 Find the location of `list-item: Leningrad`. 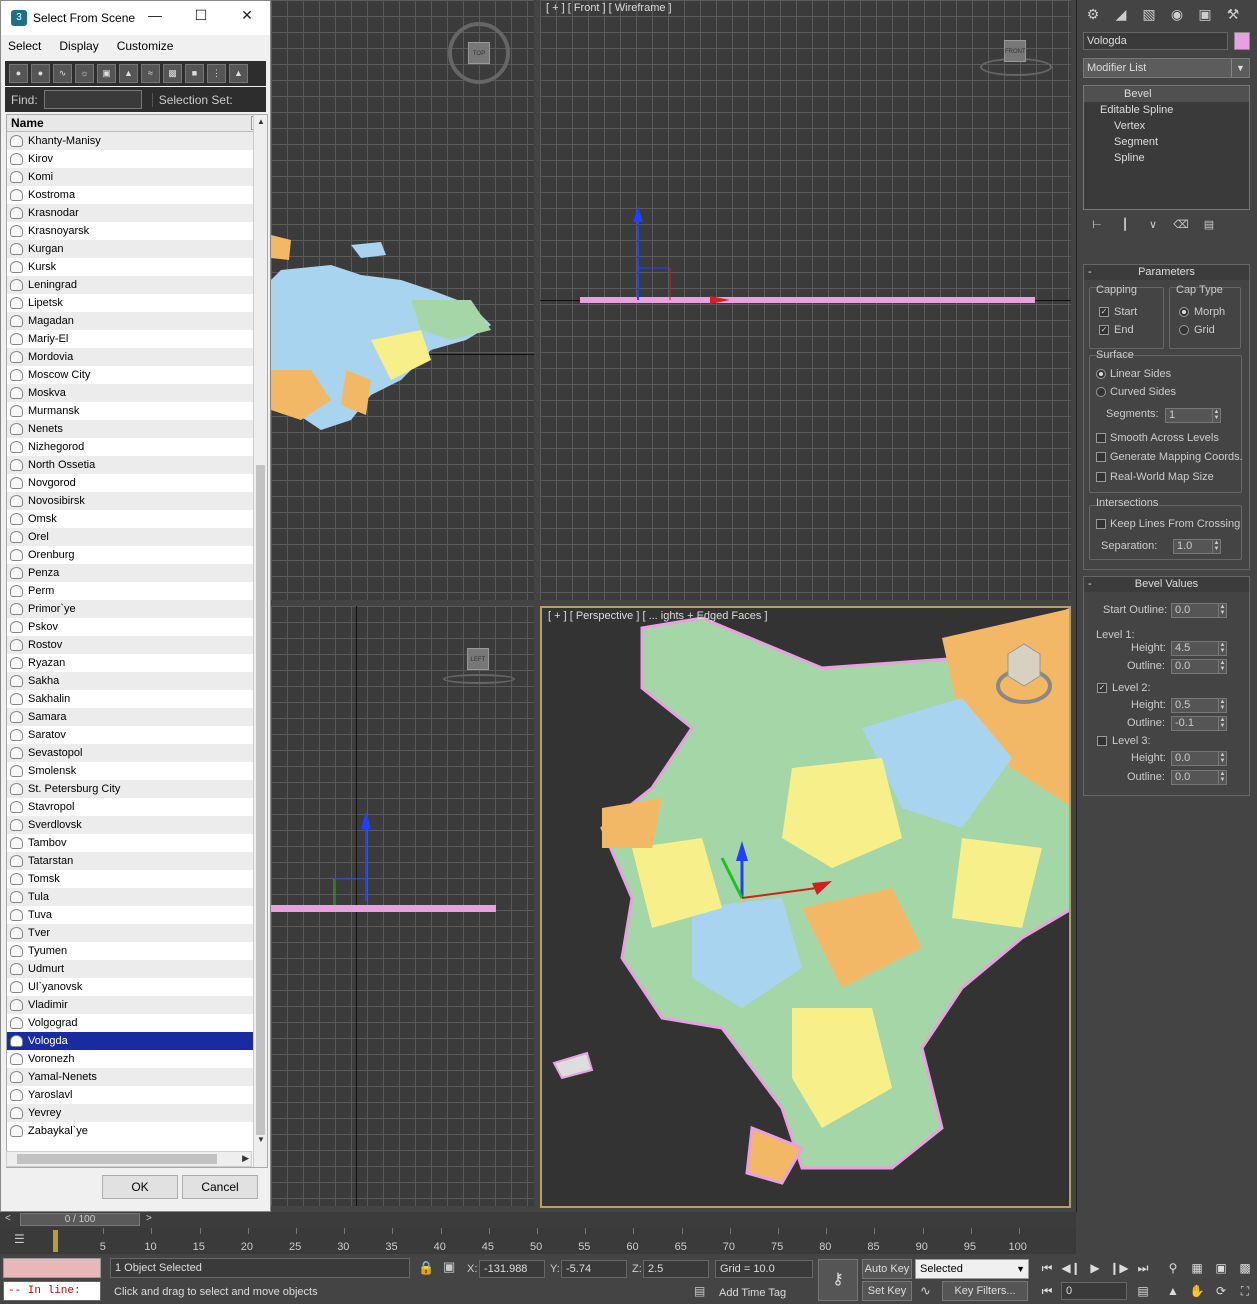

list-item: Leningrad is located at coordinates (130, 285).